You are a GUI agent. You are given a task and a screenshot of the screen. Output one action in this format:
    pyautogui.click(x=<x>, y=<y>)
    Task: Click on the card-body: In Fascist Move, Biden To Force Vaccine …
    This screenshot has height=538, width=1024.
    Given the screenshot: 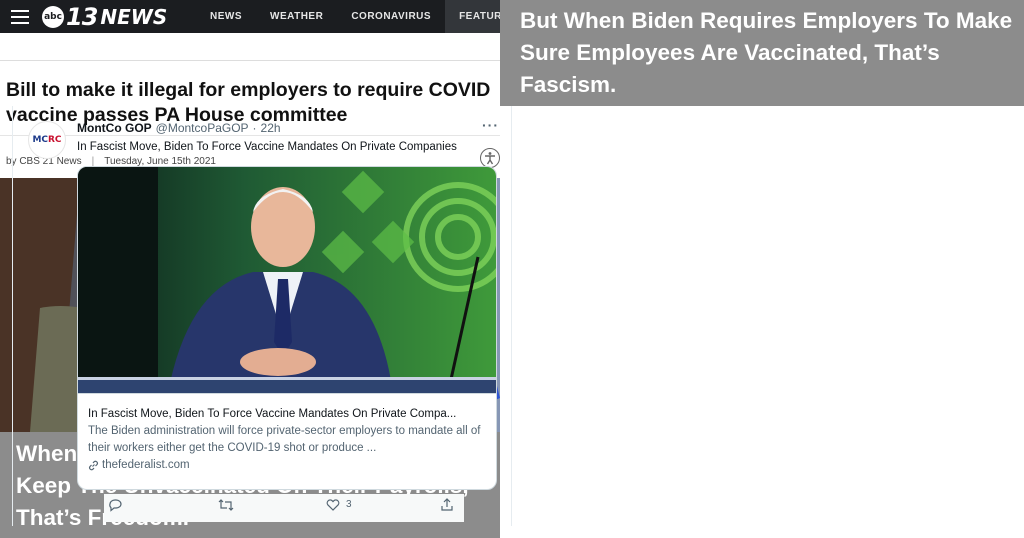 What is the action you would take?
    pyautogui.click(x=287, y=441)
    